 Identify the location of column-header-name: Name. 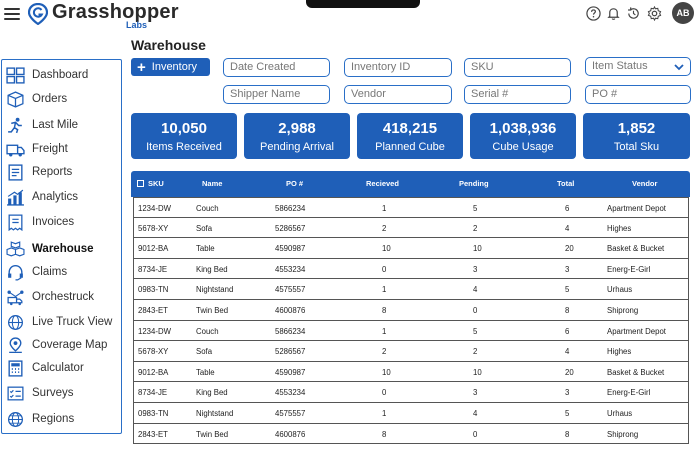
(212, 183).